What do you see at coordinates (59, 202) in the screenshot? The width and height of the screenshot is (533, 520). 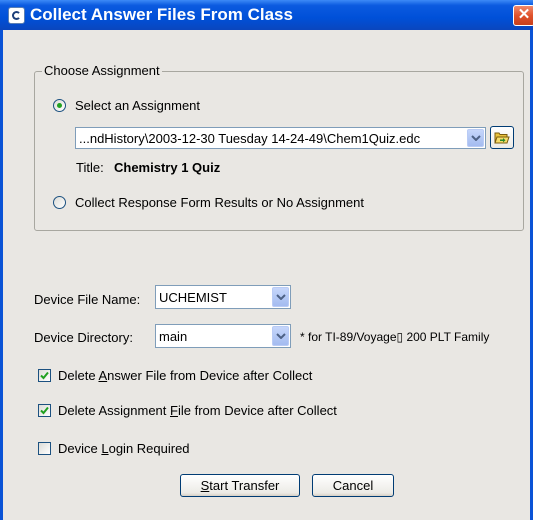 I see `no-assignment-radio` at bounding box center [59, 202].